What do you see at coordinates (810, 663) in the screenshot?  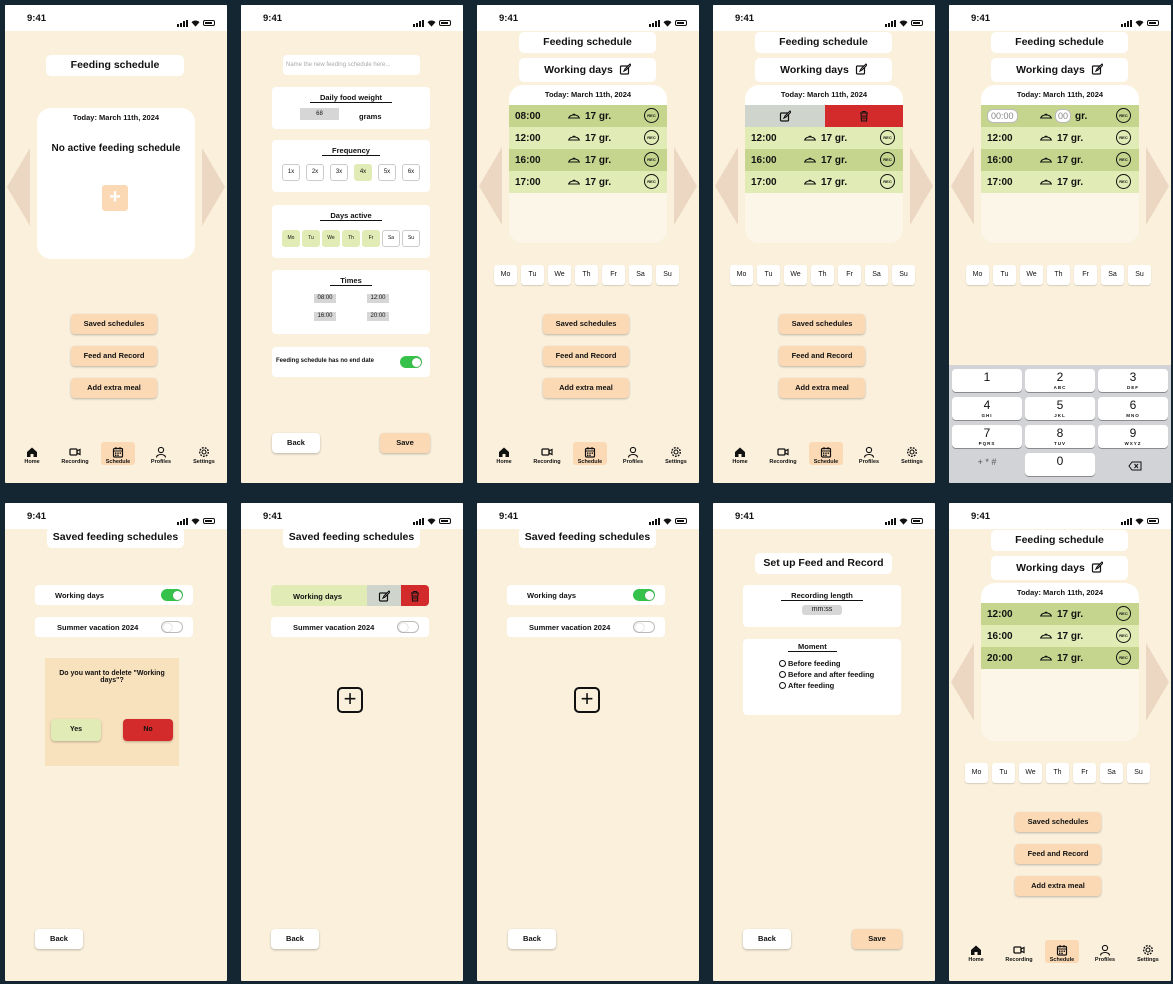 I see `moment-option: Before feeding` at bounding box center [810, 663].